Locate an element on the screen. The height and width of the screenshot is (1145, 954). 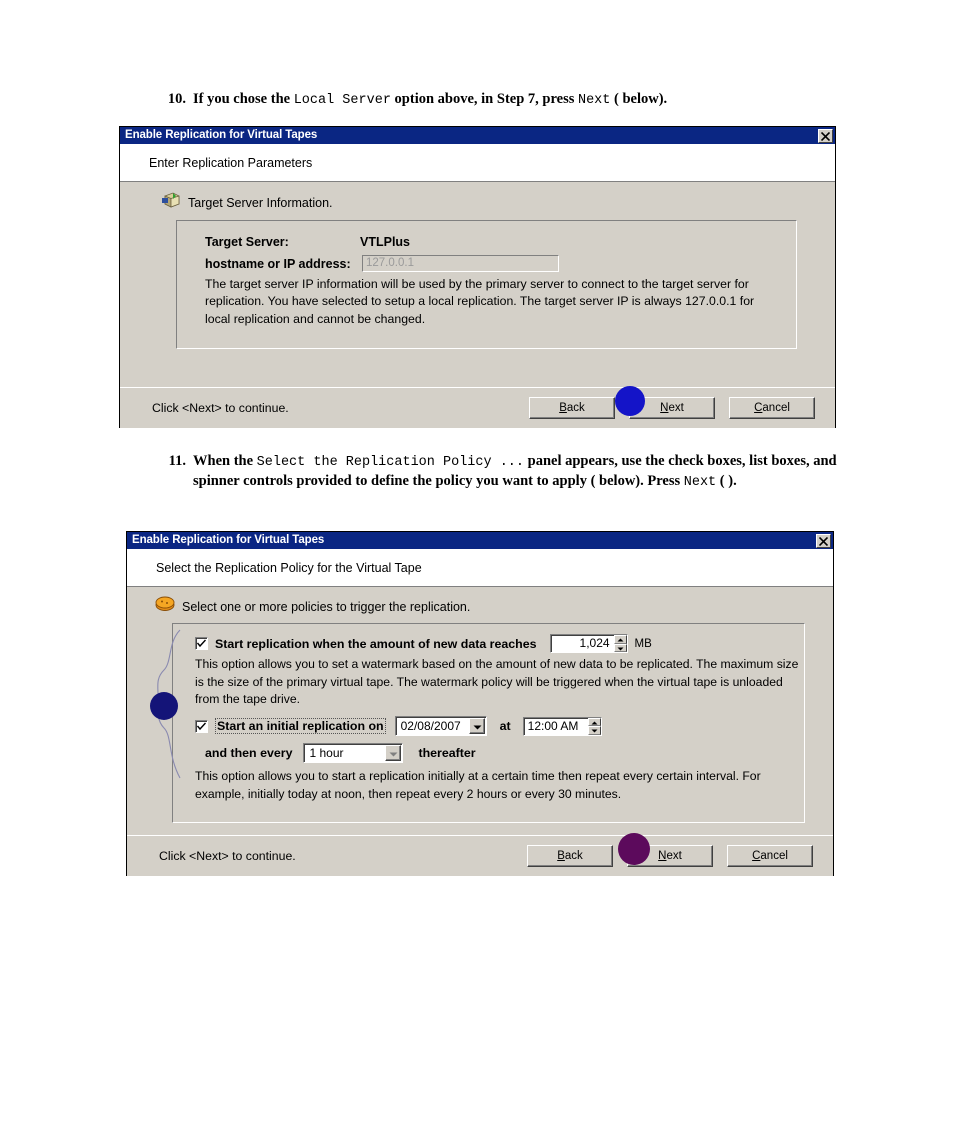
schedule-thereafter-label: thereafter is located at coordinates (447, 753).